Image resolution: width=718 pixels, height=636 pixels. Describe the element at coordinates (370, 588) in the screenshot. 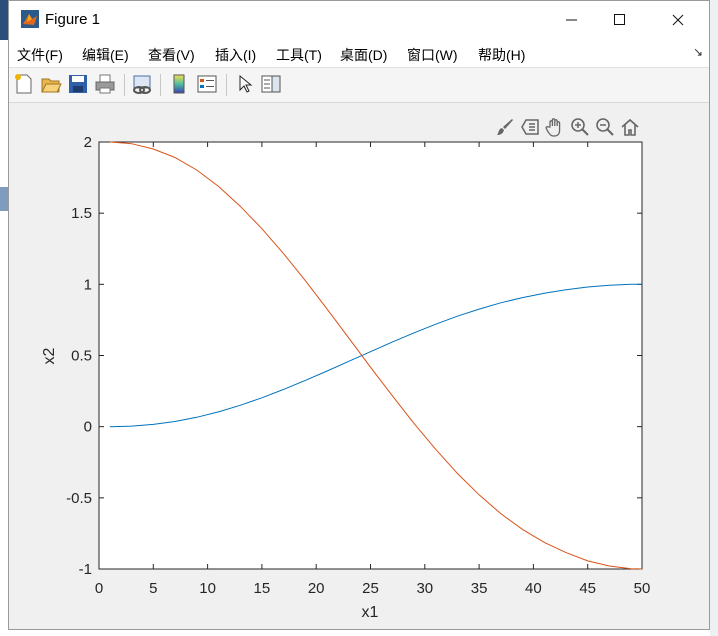

I see `x-tick-label: 25` at that location.